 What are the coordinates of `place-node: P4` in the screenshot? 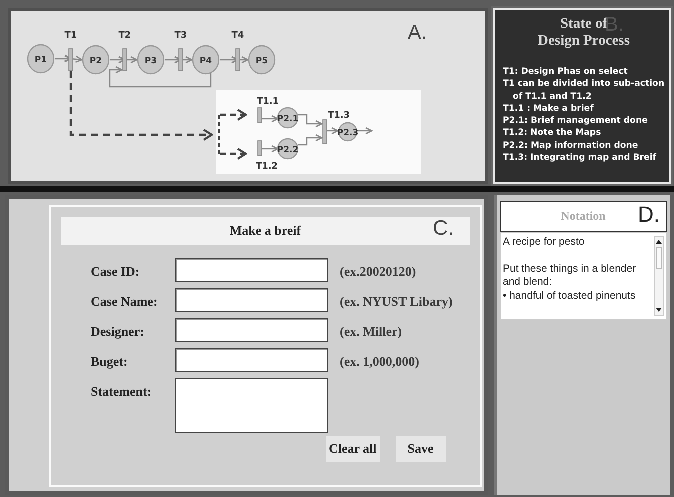 It's located at (206, 60).